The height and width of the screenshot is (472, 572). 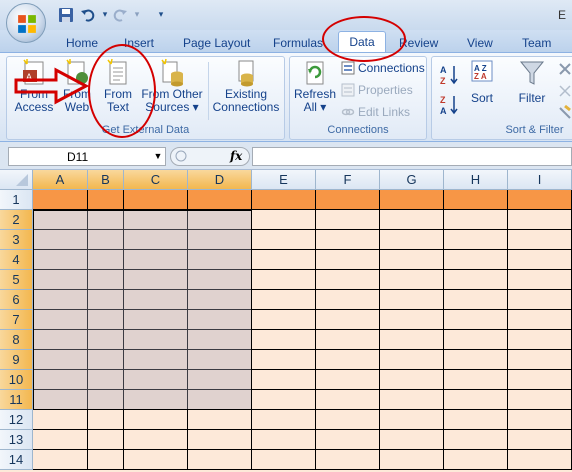 What do you see at coordinates (476, 280) in the screenshot?
I see `cell-h5` at bounding box center [476, 280].